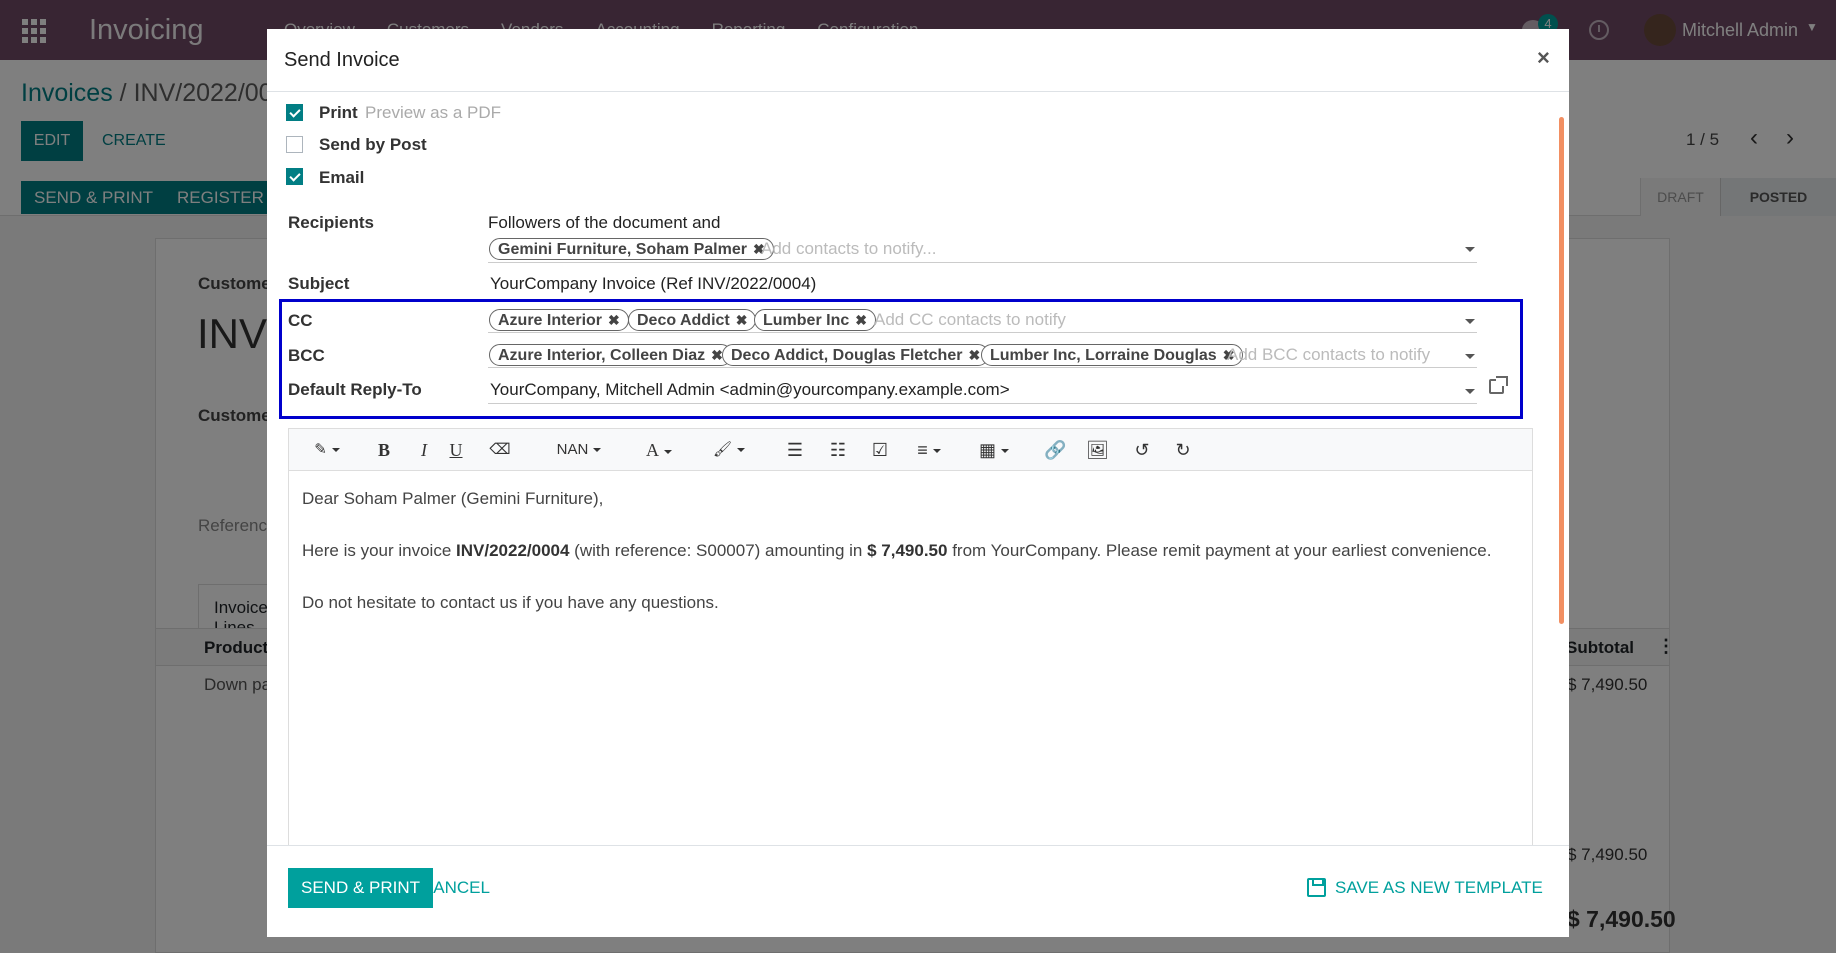 The width and height of the screenshot is (1836, 953). Describe the element at coordinates (1470, 321) in the screenshot. I see `cc-dropdown-icon` at that location.